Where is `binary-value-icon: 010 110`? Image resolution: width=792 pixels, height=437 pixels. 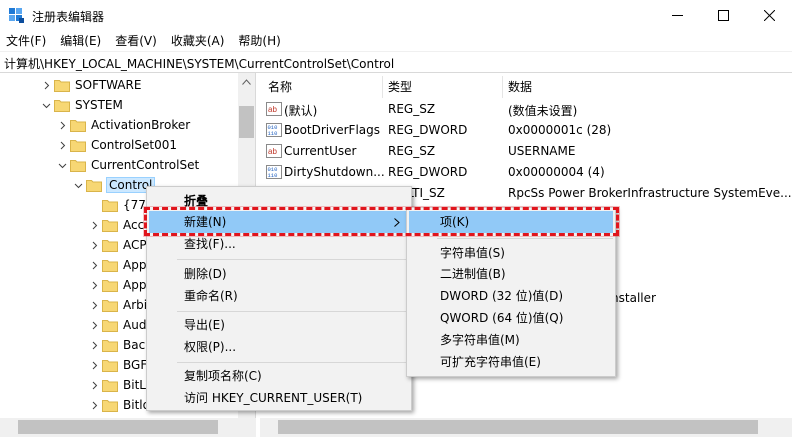 binary-value-icon: 010 110 is located at coordinates (274, 172).